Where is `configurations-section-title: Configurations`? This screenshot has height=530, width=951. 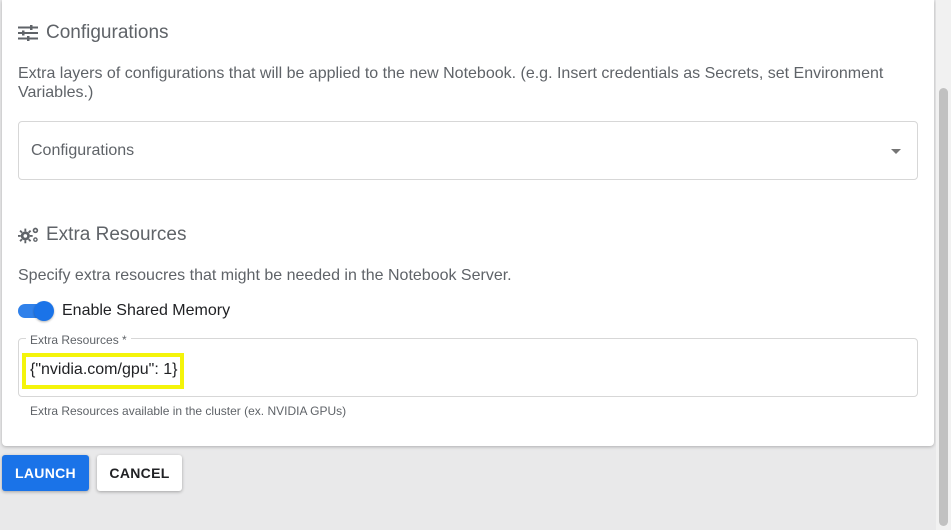 configurations-section-title: Configurations is located at coordinates (93, 33).